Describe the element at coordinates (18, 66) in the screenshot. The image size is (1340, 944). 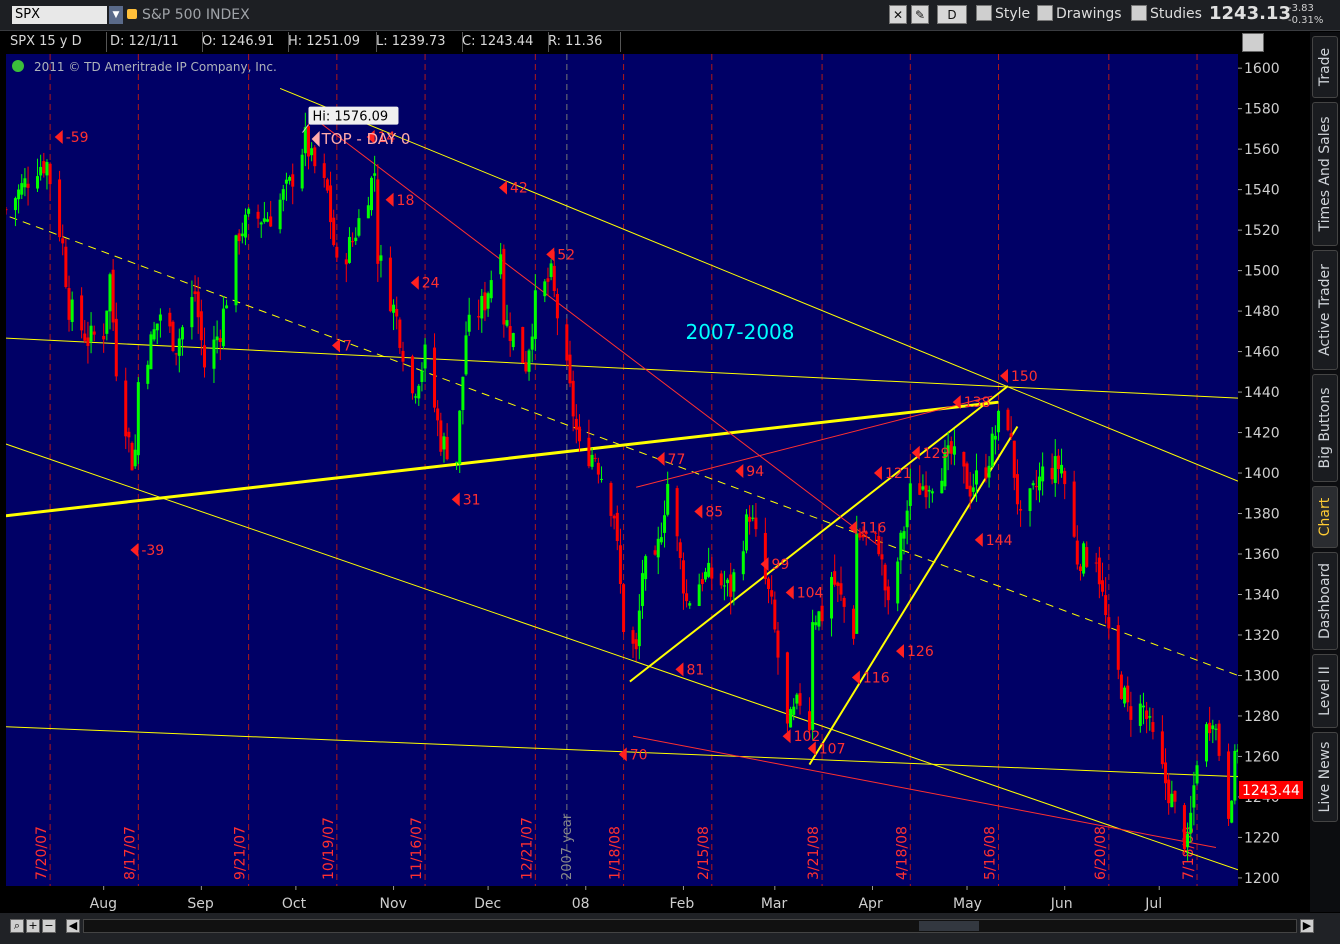
I see `info-icon` at that location.